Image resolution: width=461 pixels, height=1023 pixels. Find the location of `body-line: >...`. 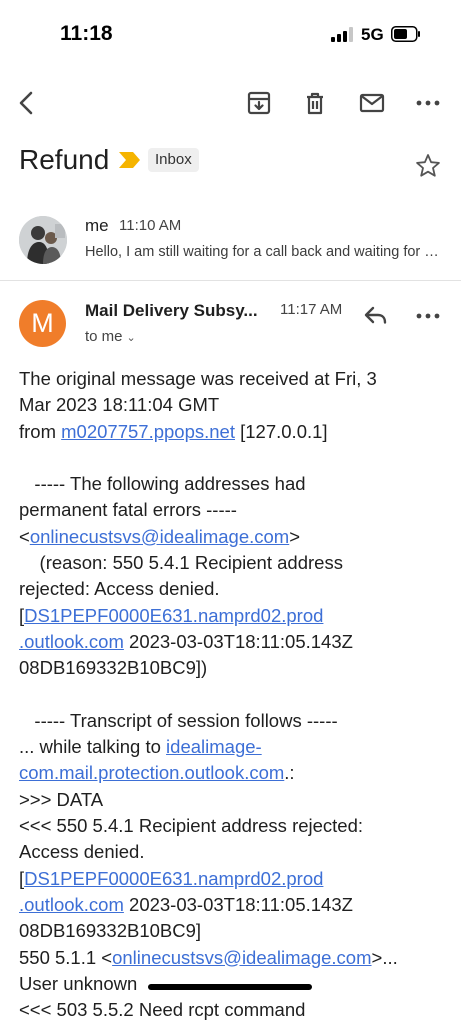

body-line: >... is located at coordinates (384, 957).